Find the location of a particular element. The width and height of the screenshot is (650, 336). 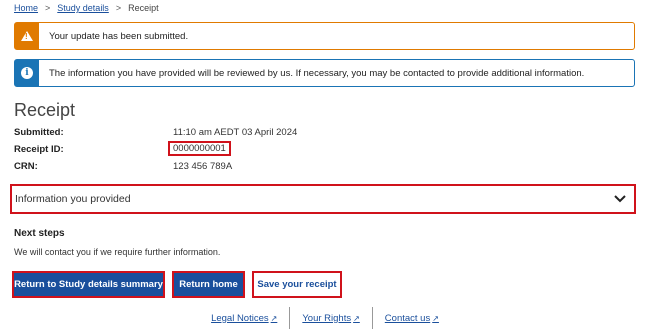

your-rights-link: Your Rights ↗ is located at coordinates (330, 318).